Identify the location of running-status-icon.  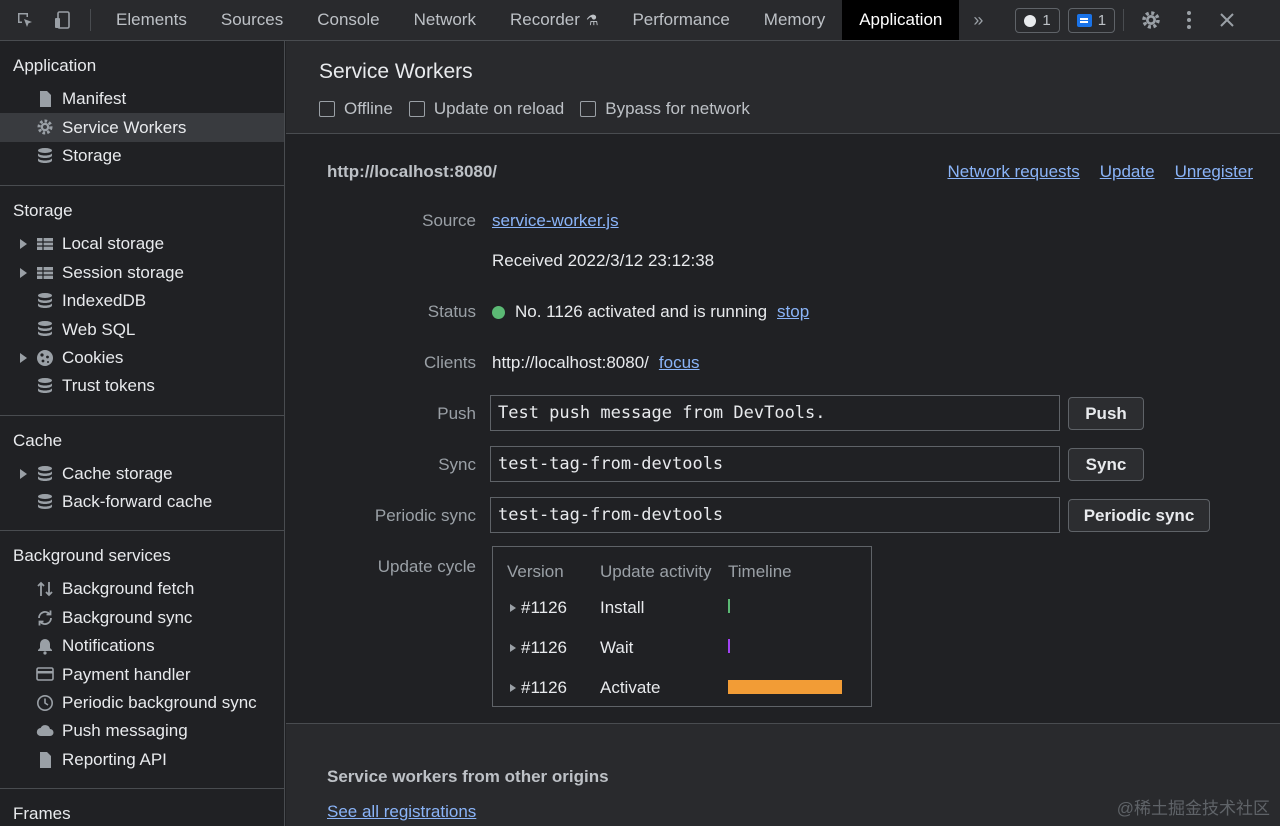
(498, 312).